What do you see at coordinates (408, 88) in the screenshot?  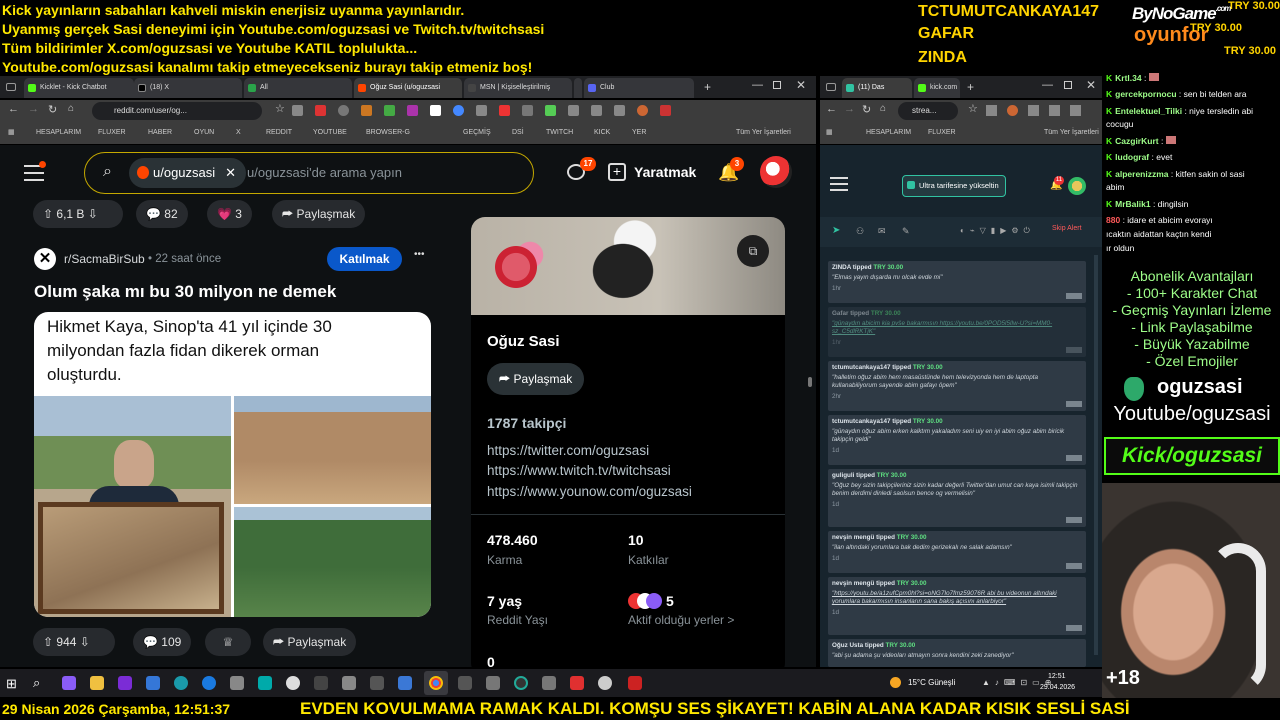 I see `browser-tab-active: Oğuz Sasi (u/oguzsasi` at bounding box center [408, 88].